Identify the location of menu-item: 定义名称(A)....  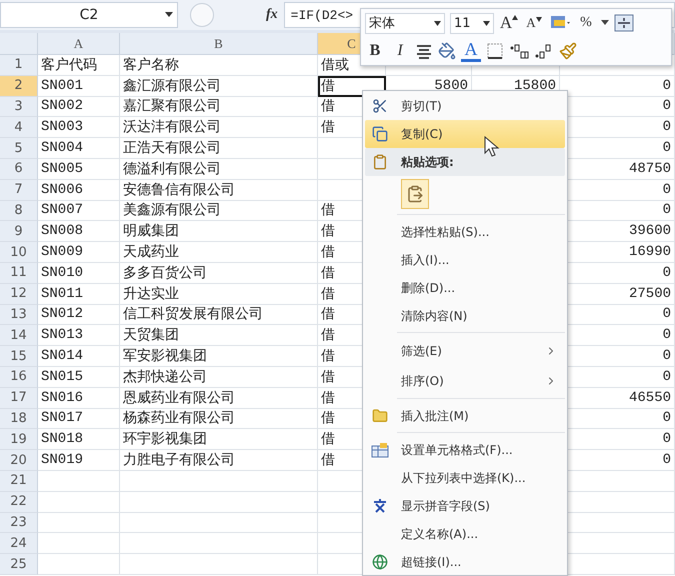
(465, 534).